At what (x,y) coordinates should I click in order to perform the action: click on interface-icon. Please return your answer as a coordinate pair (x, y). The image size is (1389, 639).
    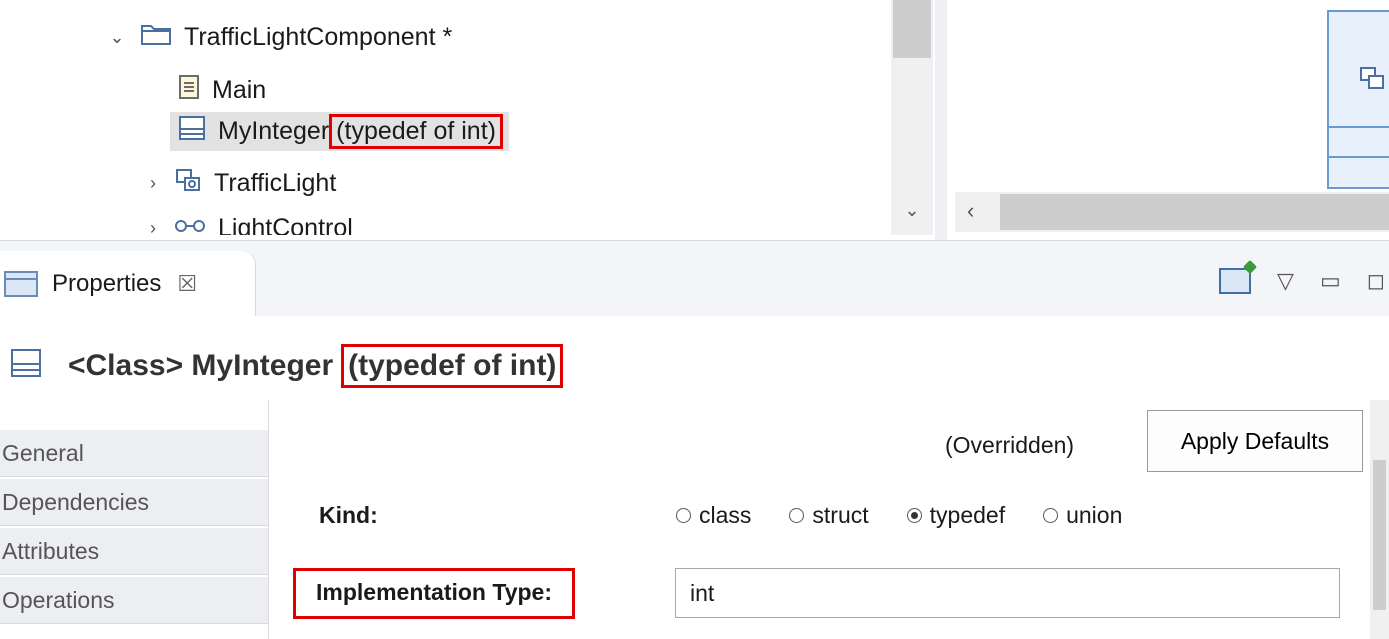
    Looking at the image, I should click on (190, 224).